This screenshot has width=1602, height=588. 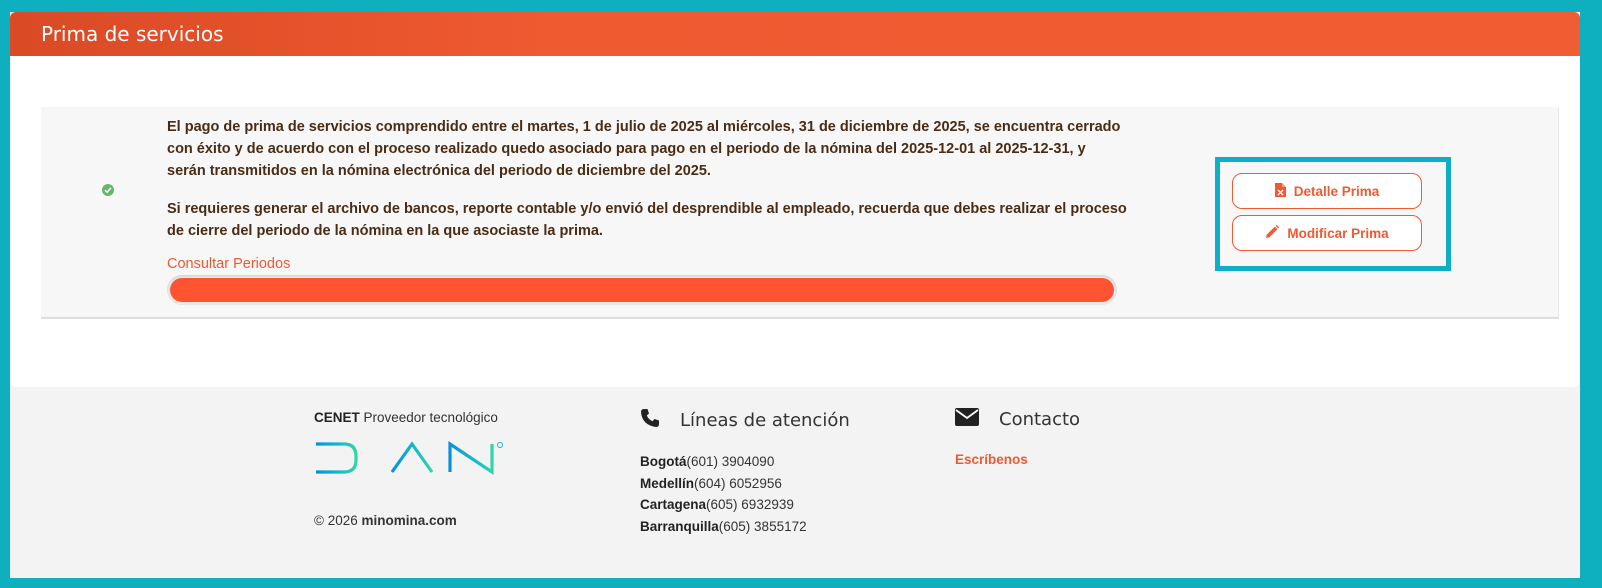 I want to click on modify-prima-button: Modificar Prima, so click(x=1327, y=233).